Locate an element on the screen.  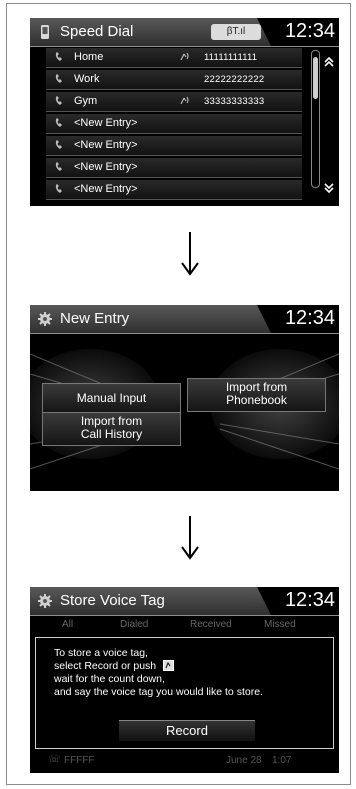
import-call-history-button: Import from Call History is located at coordinates (111, 429).